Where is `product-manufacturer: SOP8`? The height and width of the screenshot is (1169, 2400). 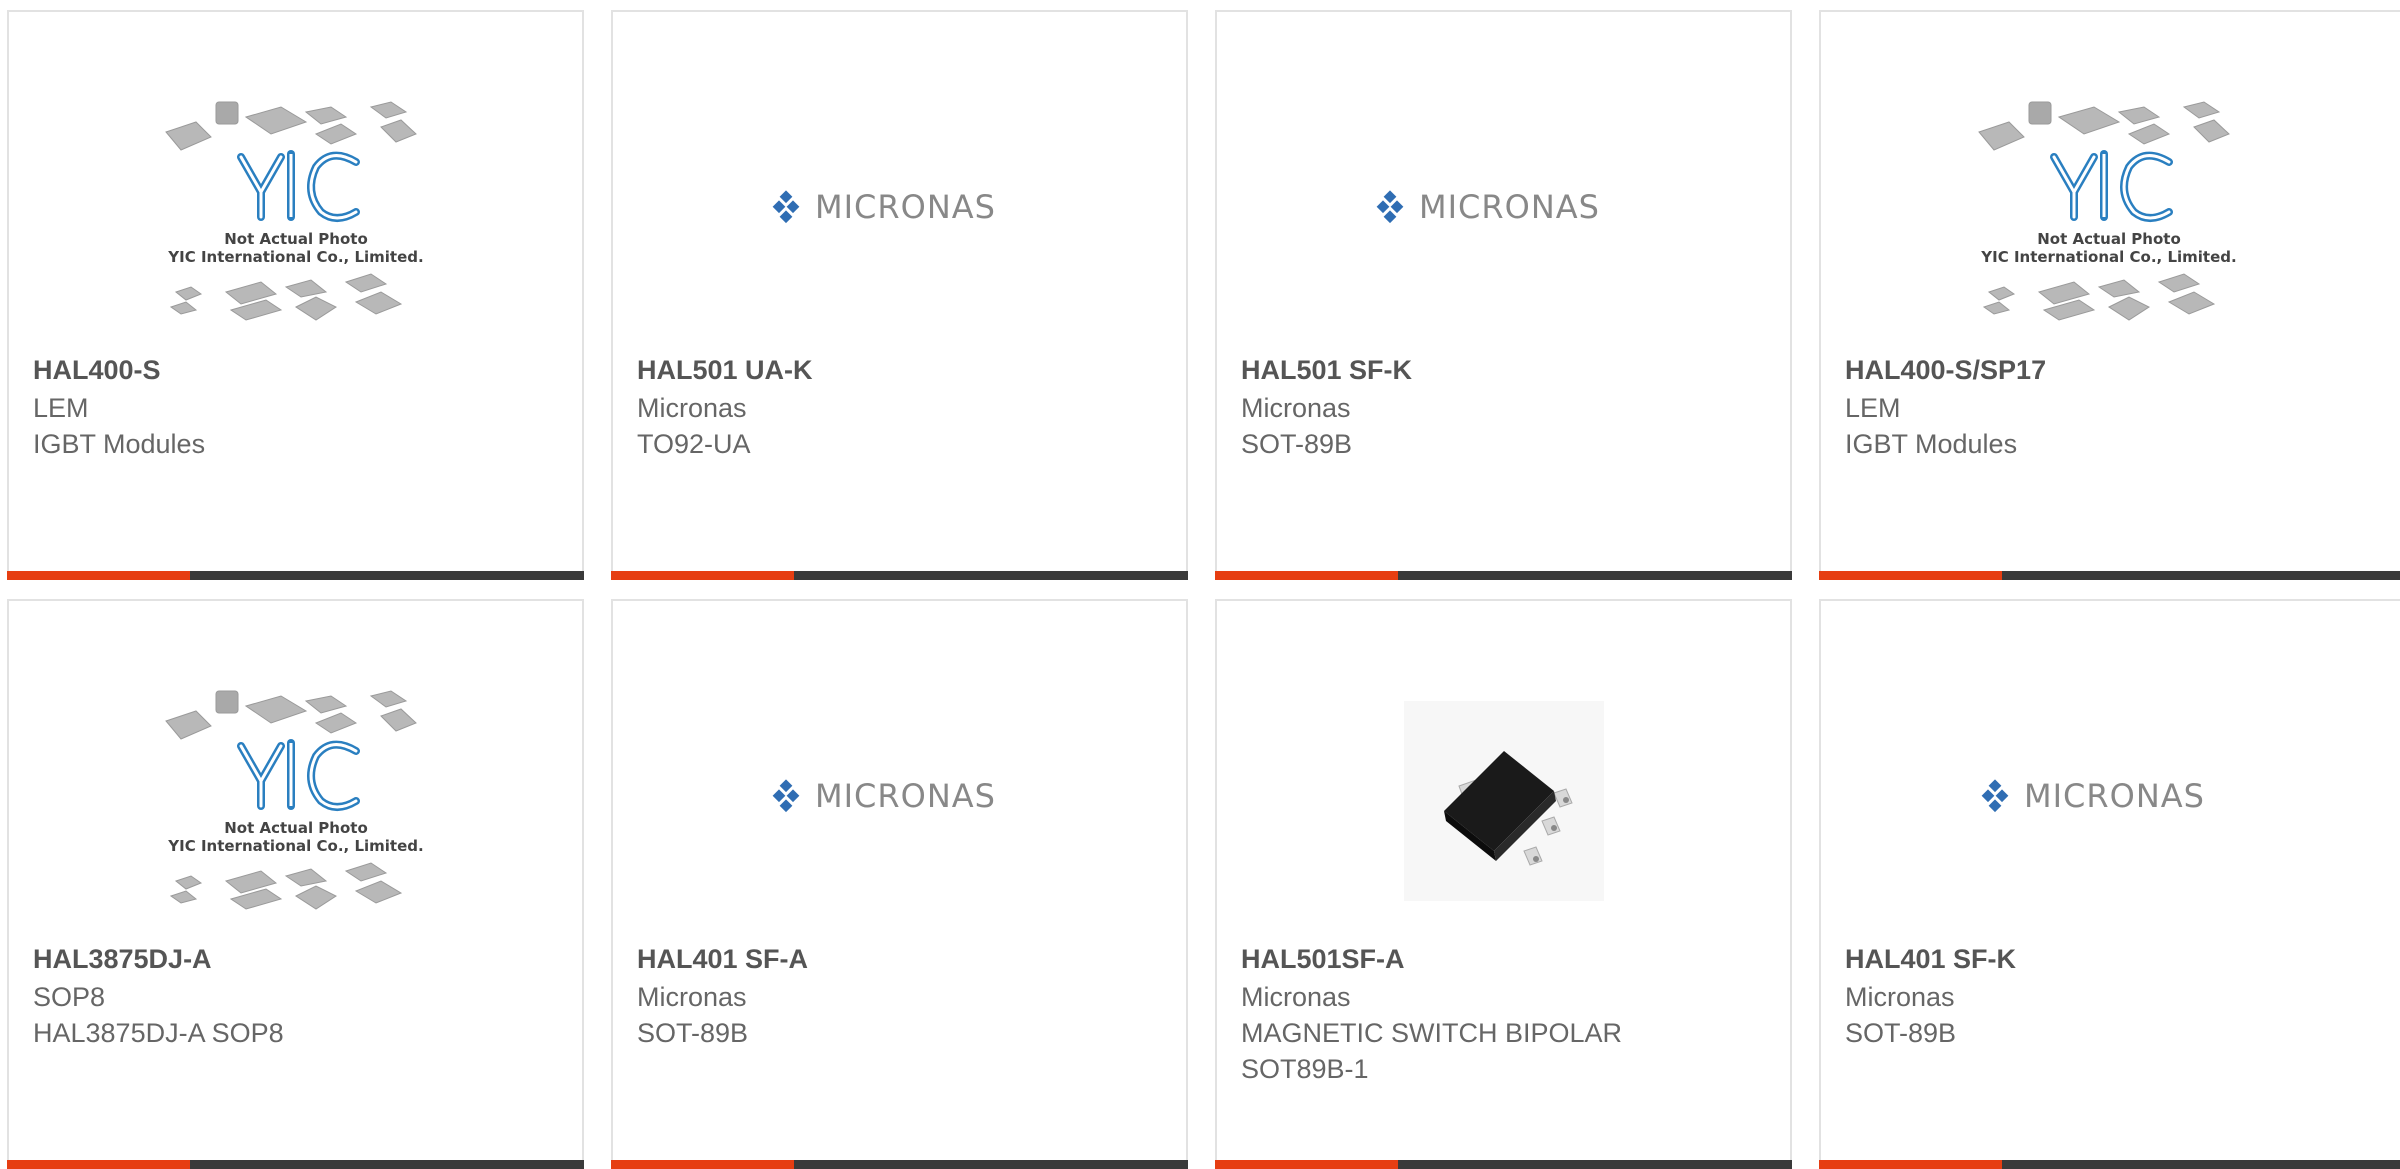 product-manufacturer: SOP8 is located at coordinates (69, 997).